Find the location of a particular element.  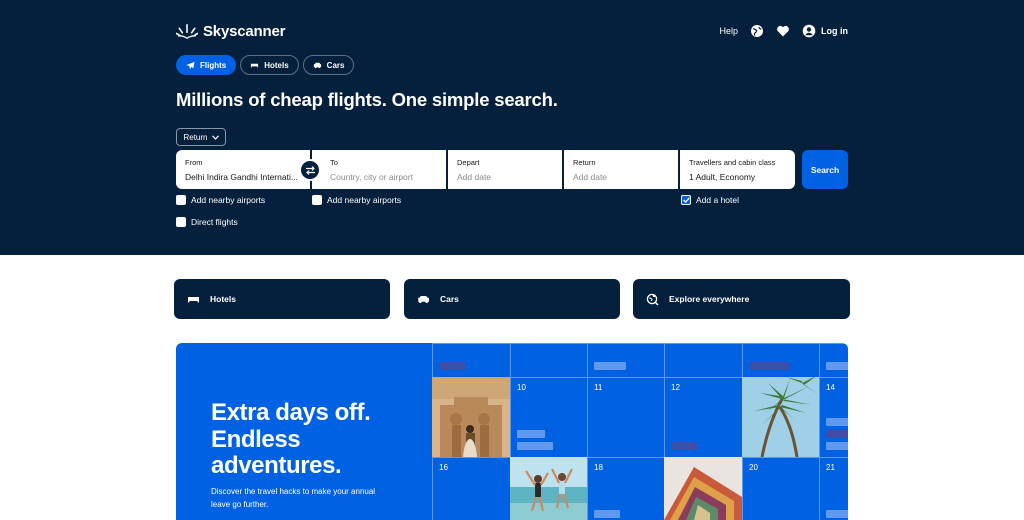

tab-cars-label: Cars is located at coordinates (335, 65).